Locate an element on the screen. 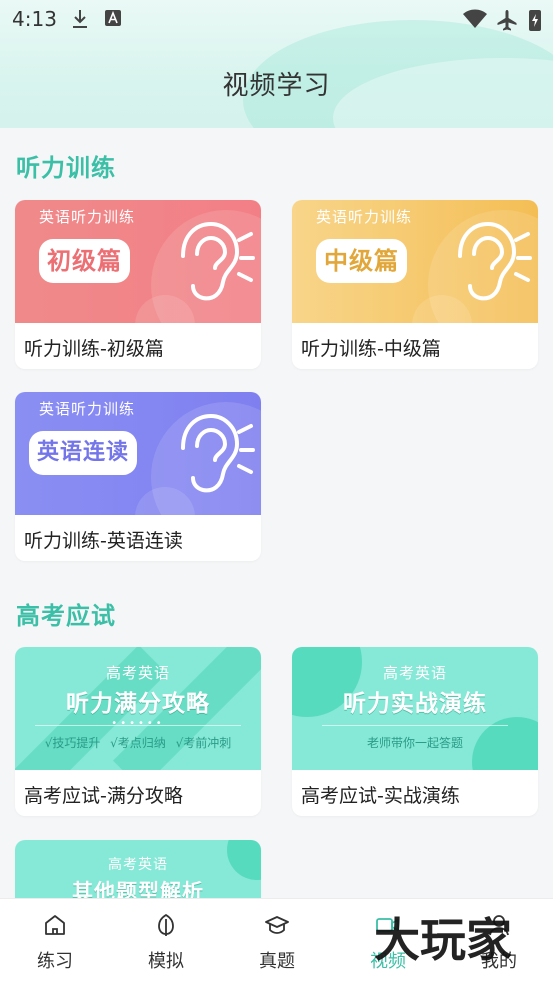 The height and width of the screenshot is (984, 553). nav-label: 练习 is located at coordinates (55, 961).